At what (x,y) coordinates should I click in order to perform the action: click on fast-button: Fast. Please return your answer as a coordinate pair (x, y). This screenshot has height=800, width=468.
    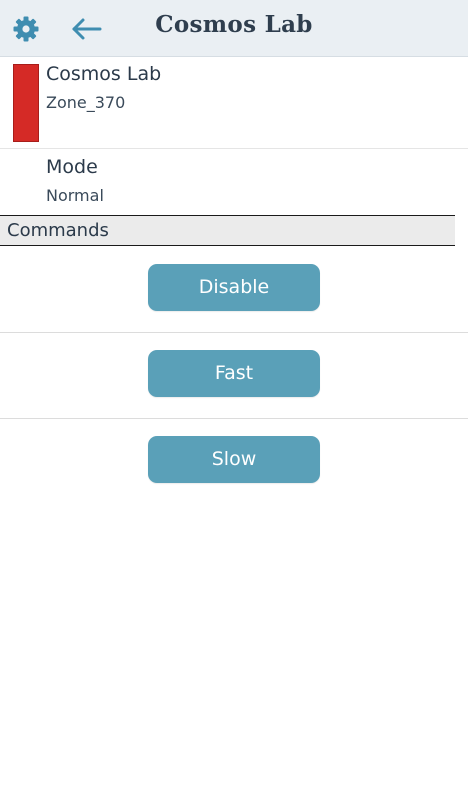
    Looking at the image, I should click on (234, 373).